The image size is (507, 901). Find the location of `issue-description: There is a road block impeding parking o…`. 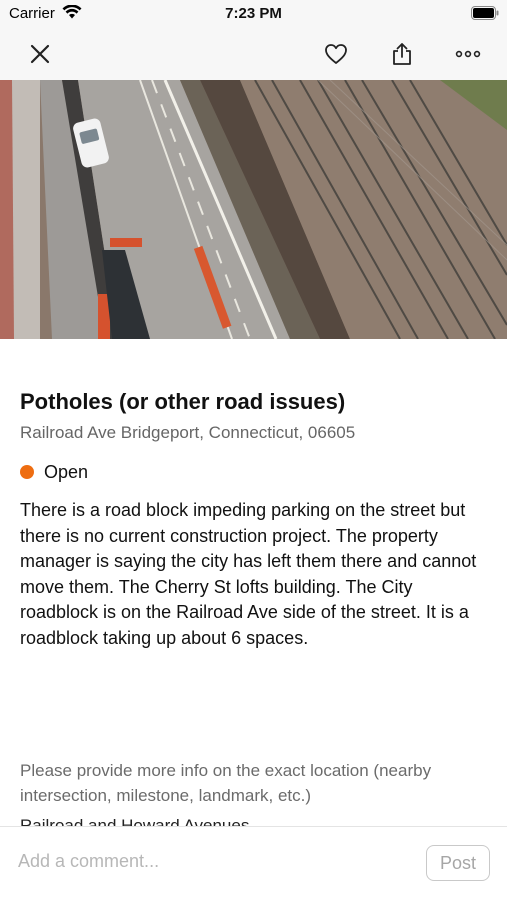

issue-description: There is a road block impeding parking o… is located at coordinates (248, 574).